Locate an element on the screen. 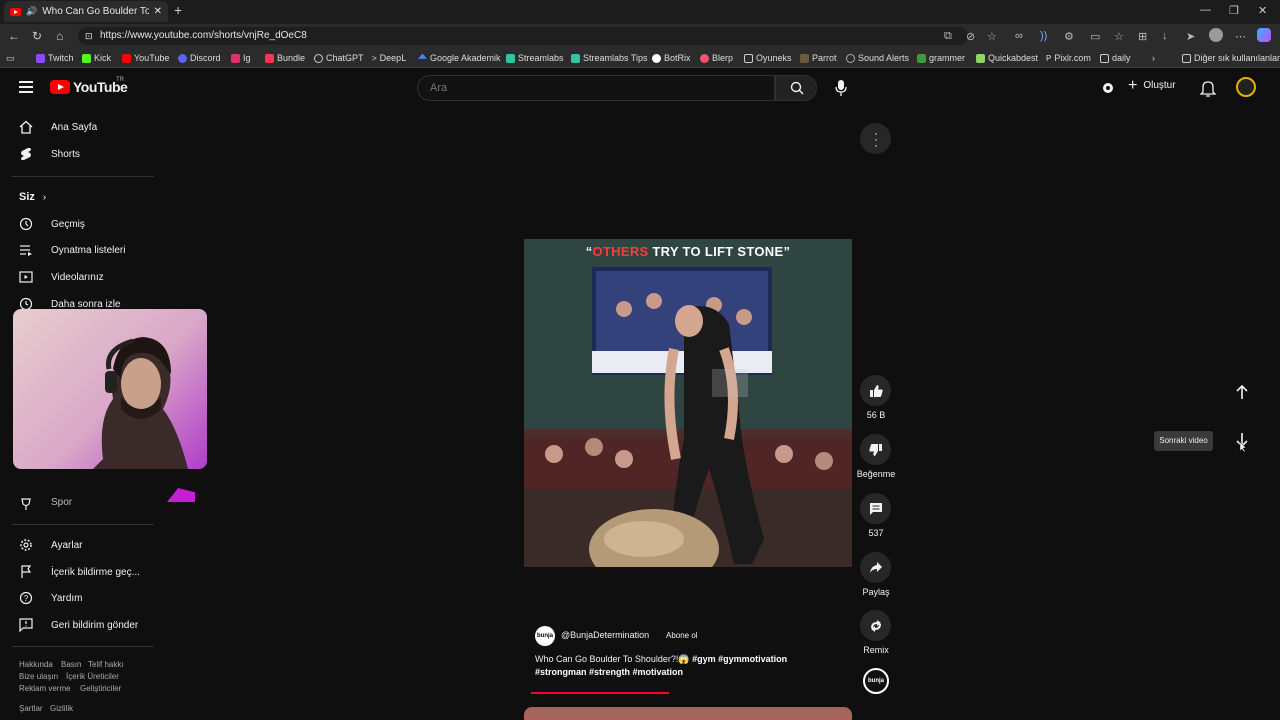 This screenshot has height=720, width=1280. footer-link-advertise: Reklam verme is located at coordinates (45, 688).